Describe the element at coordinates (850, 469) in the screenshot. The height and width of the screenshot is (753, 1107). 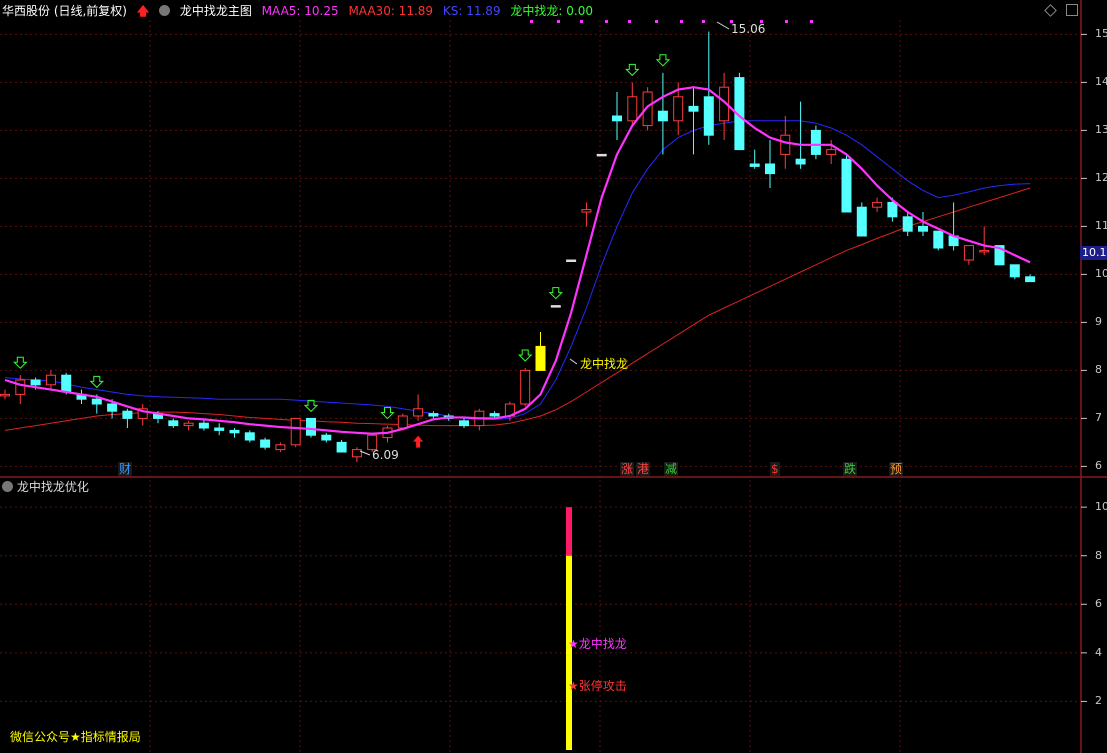
I see `event-marker: 跌` at that location.